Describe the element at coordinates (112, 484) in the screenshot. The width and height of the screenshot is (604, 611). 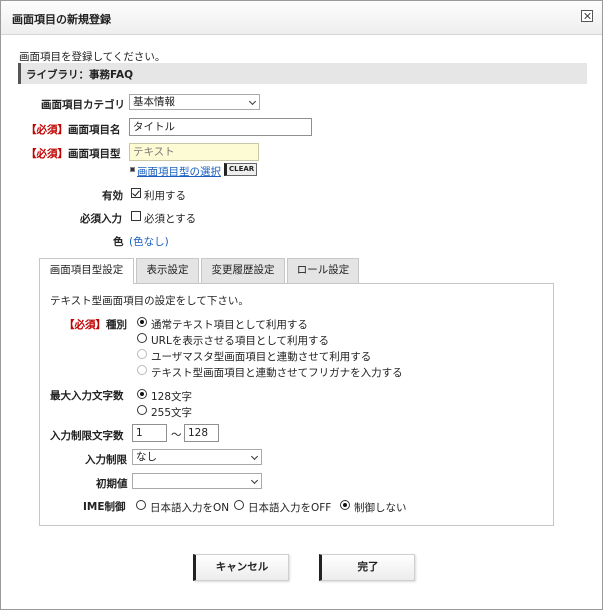
I see `initial-value-label: 初期値` at that location.